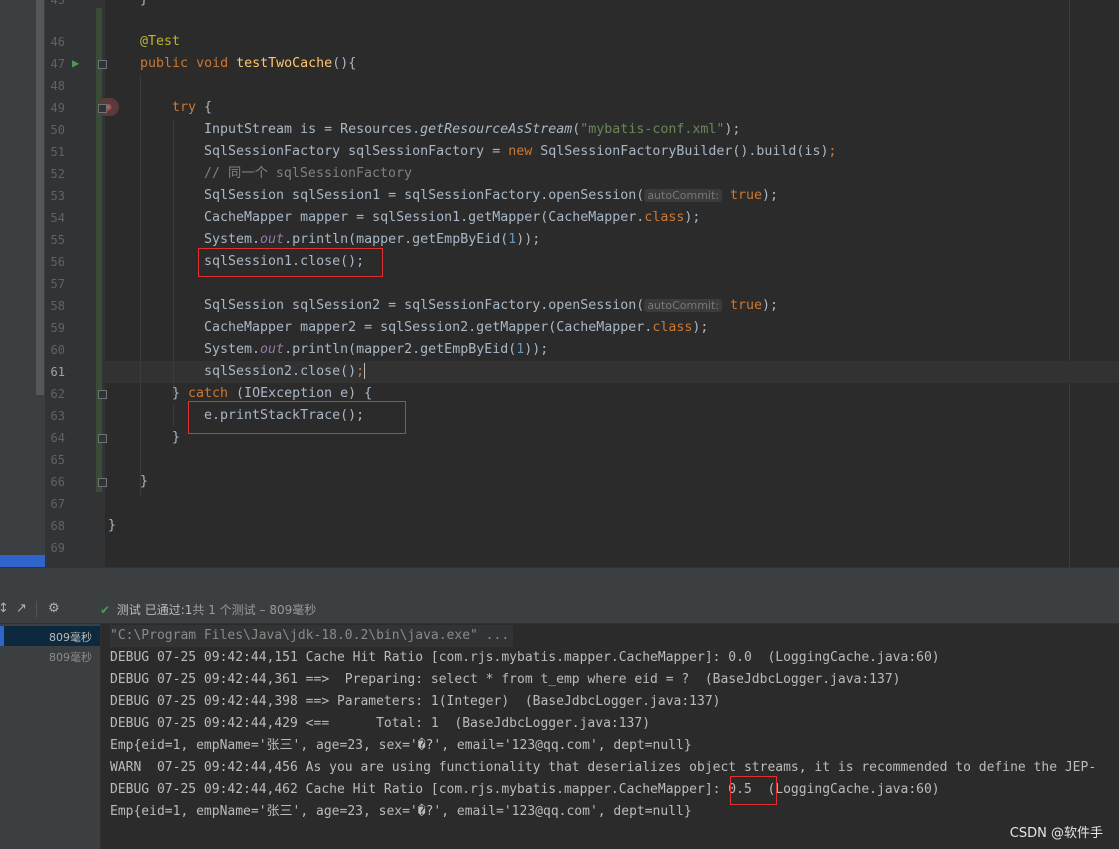 The width and height of the screenshot is (1119, 849). What do you see at coordinates (36, 609) in the screenshot?
I see `toolbar-divider` at bounding box center [36, 609].